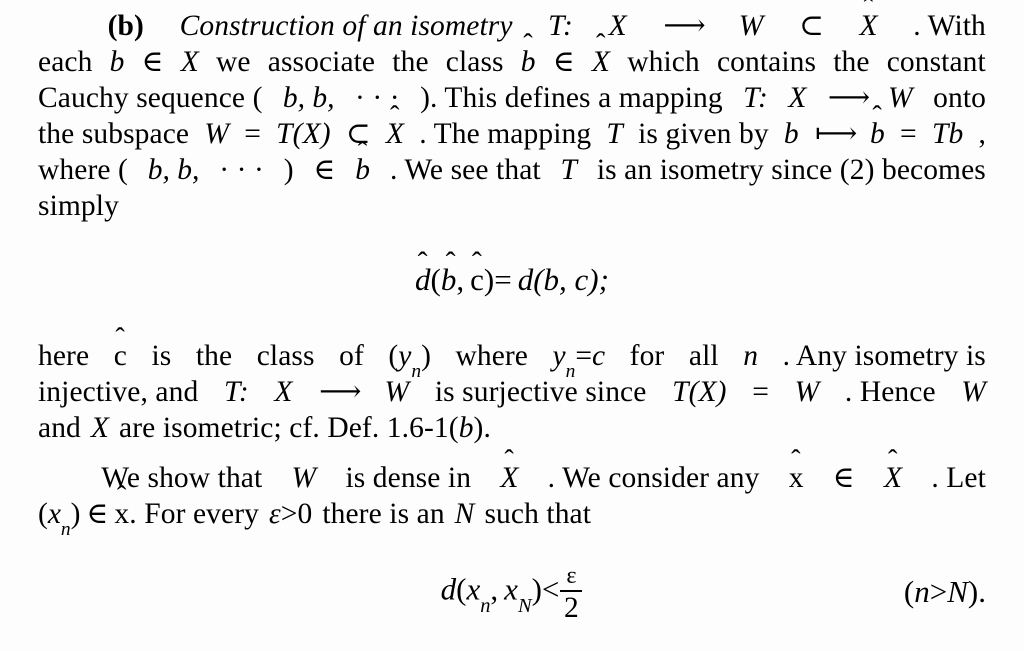 The height and width of the screenshot is (651, 1024). What do you see at coordinates (958, 478) in the screenshot?
I see `word-let: . Let` at bounding box center [958, 478].